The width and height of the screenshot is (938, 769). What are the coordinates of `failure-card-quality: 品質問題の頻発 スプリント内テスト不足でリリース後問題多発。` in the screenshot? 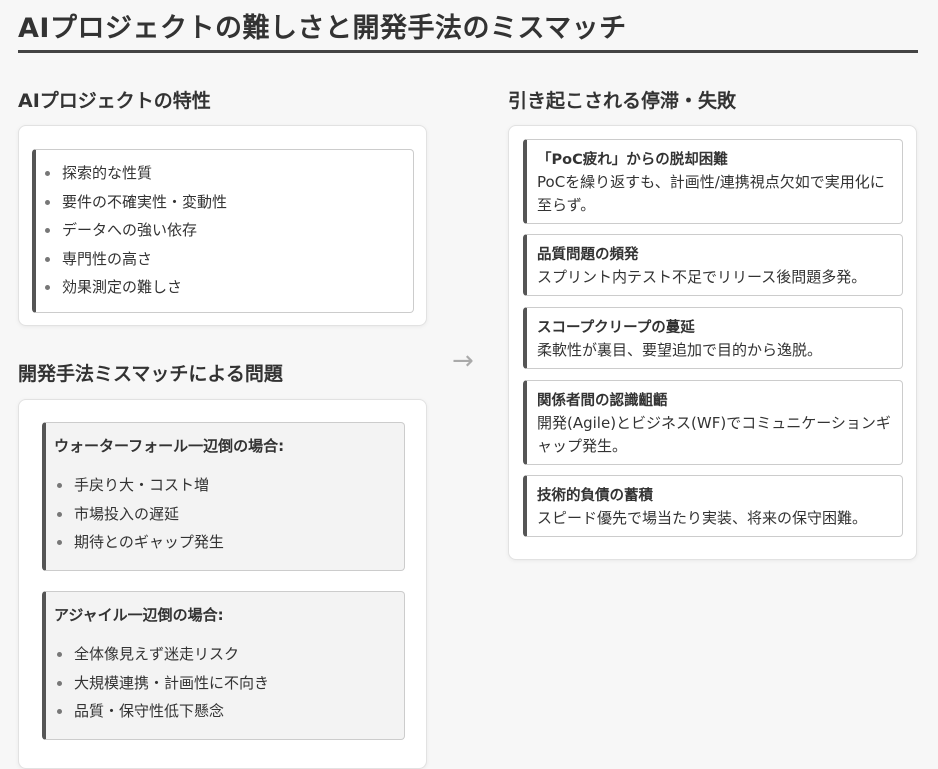 It's located at (713, 265).